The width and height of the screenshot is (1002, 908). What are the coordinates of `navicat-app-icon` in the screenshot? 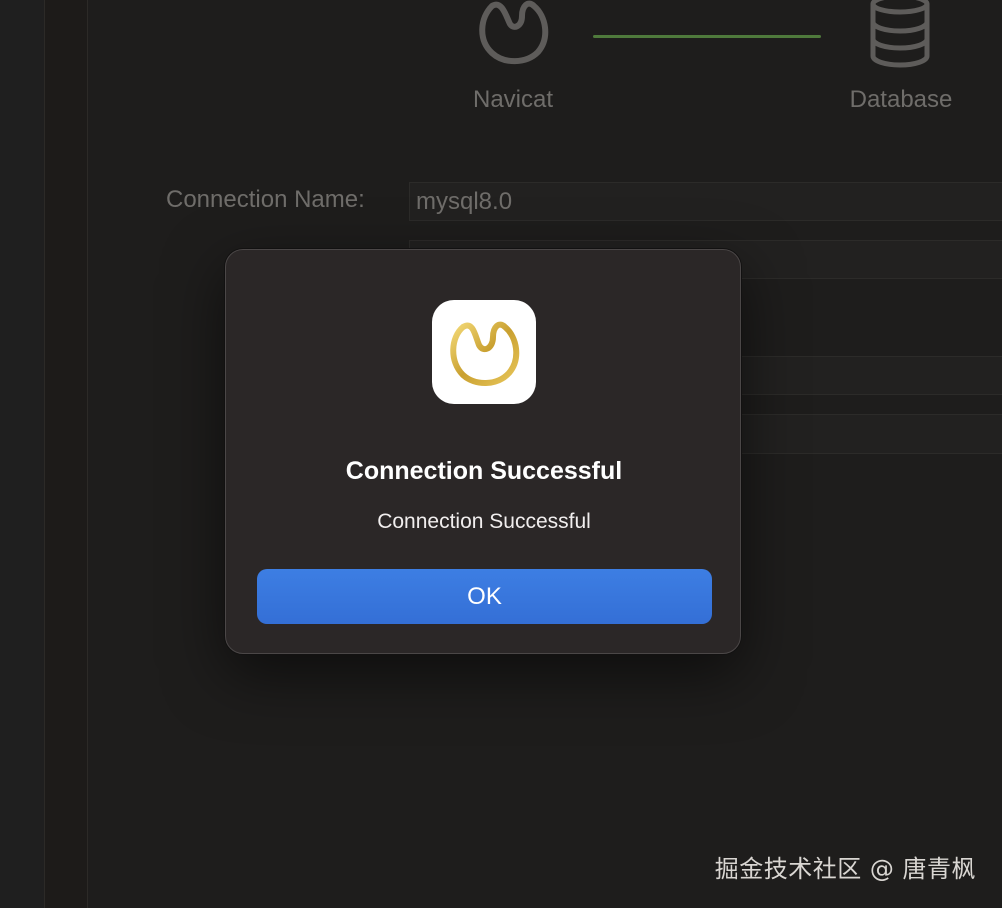 It's located at (484, 352).